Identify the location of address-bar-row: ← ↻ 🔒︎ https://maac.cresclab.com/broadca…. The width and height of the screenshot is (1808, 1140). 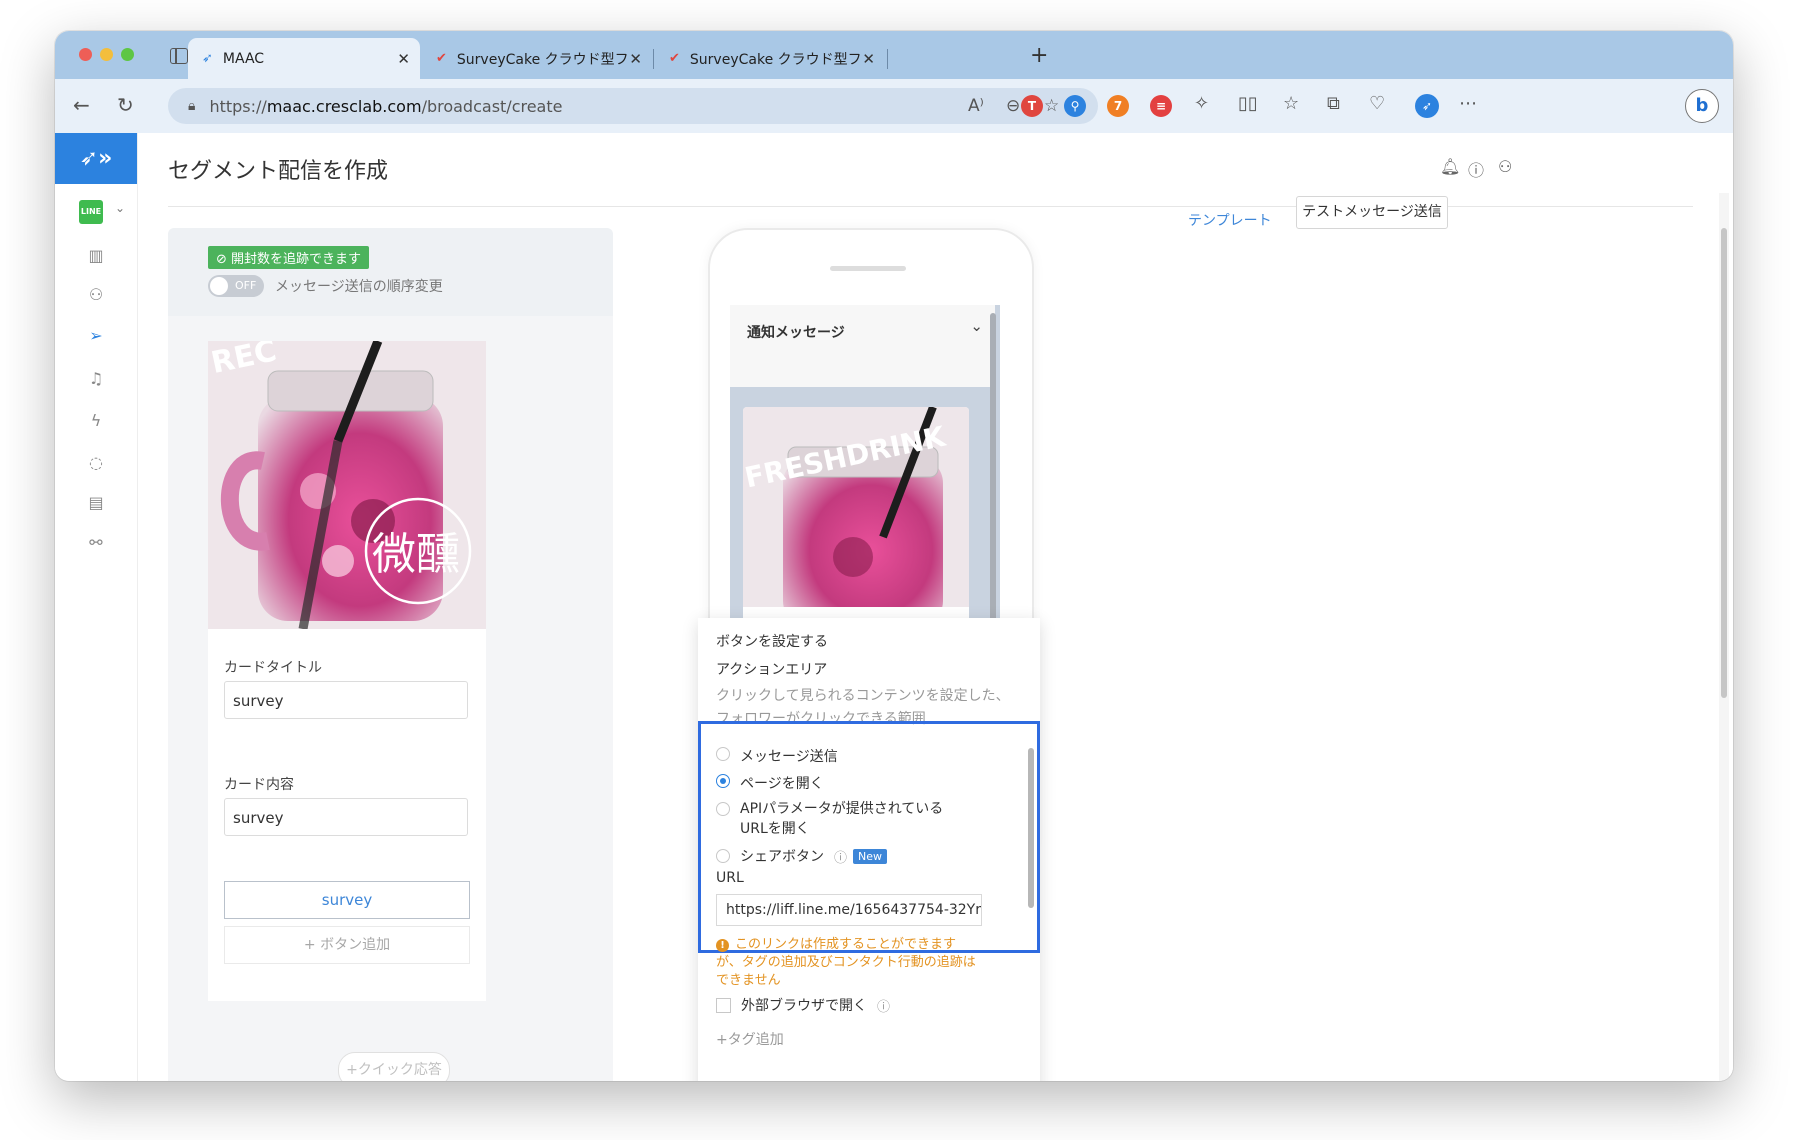
(894, 106).